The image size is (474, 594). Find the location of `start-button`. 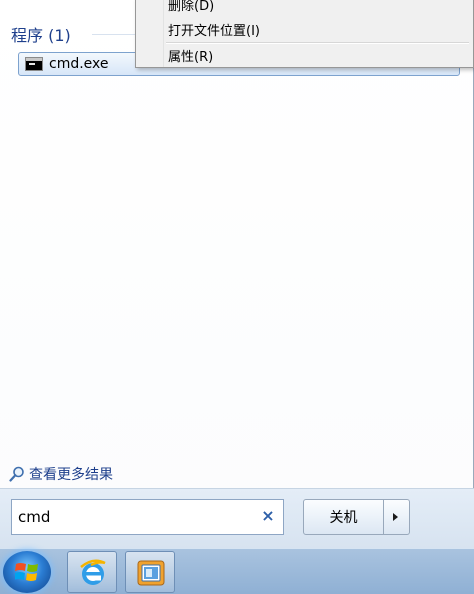

start-button is located at coordinates (27, 572).